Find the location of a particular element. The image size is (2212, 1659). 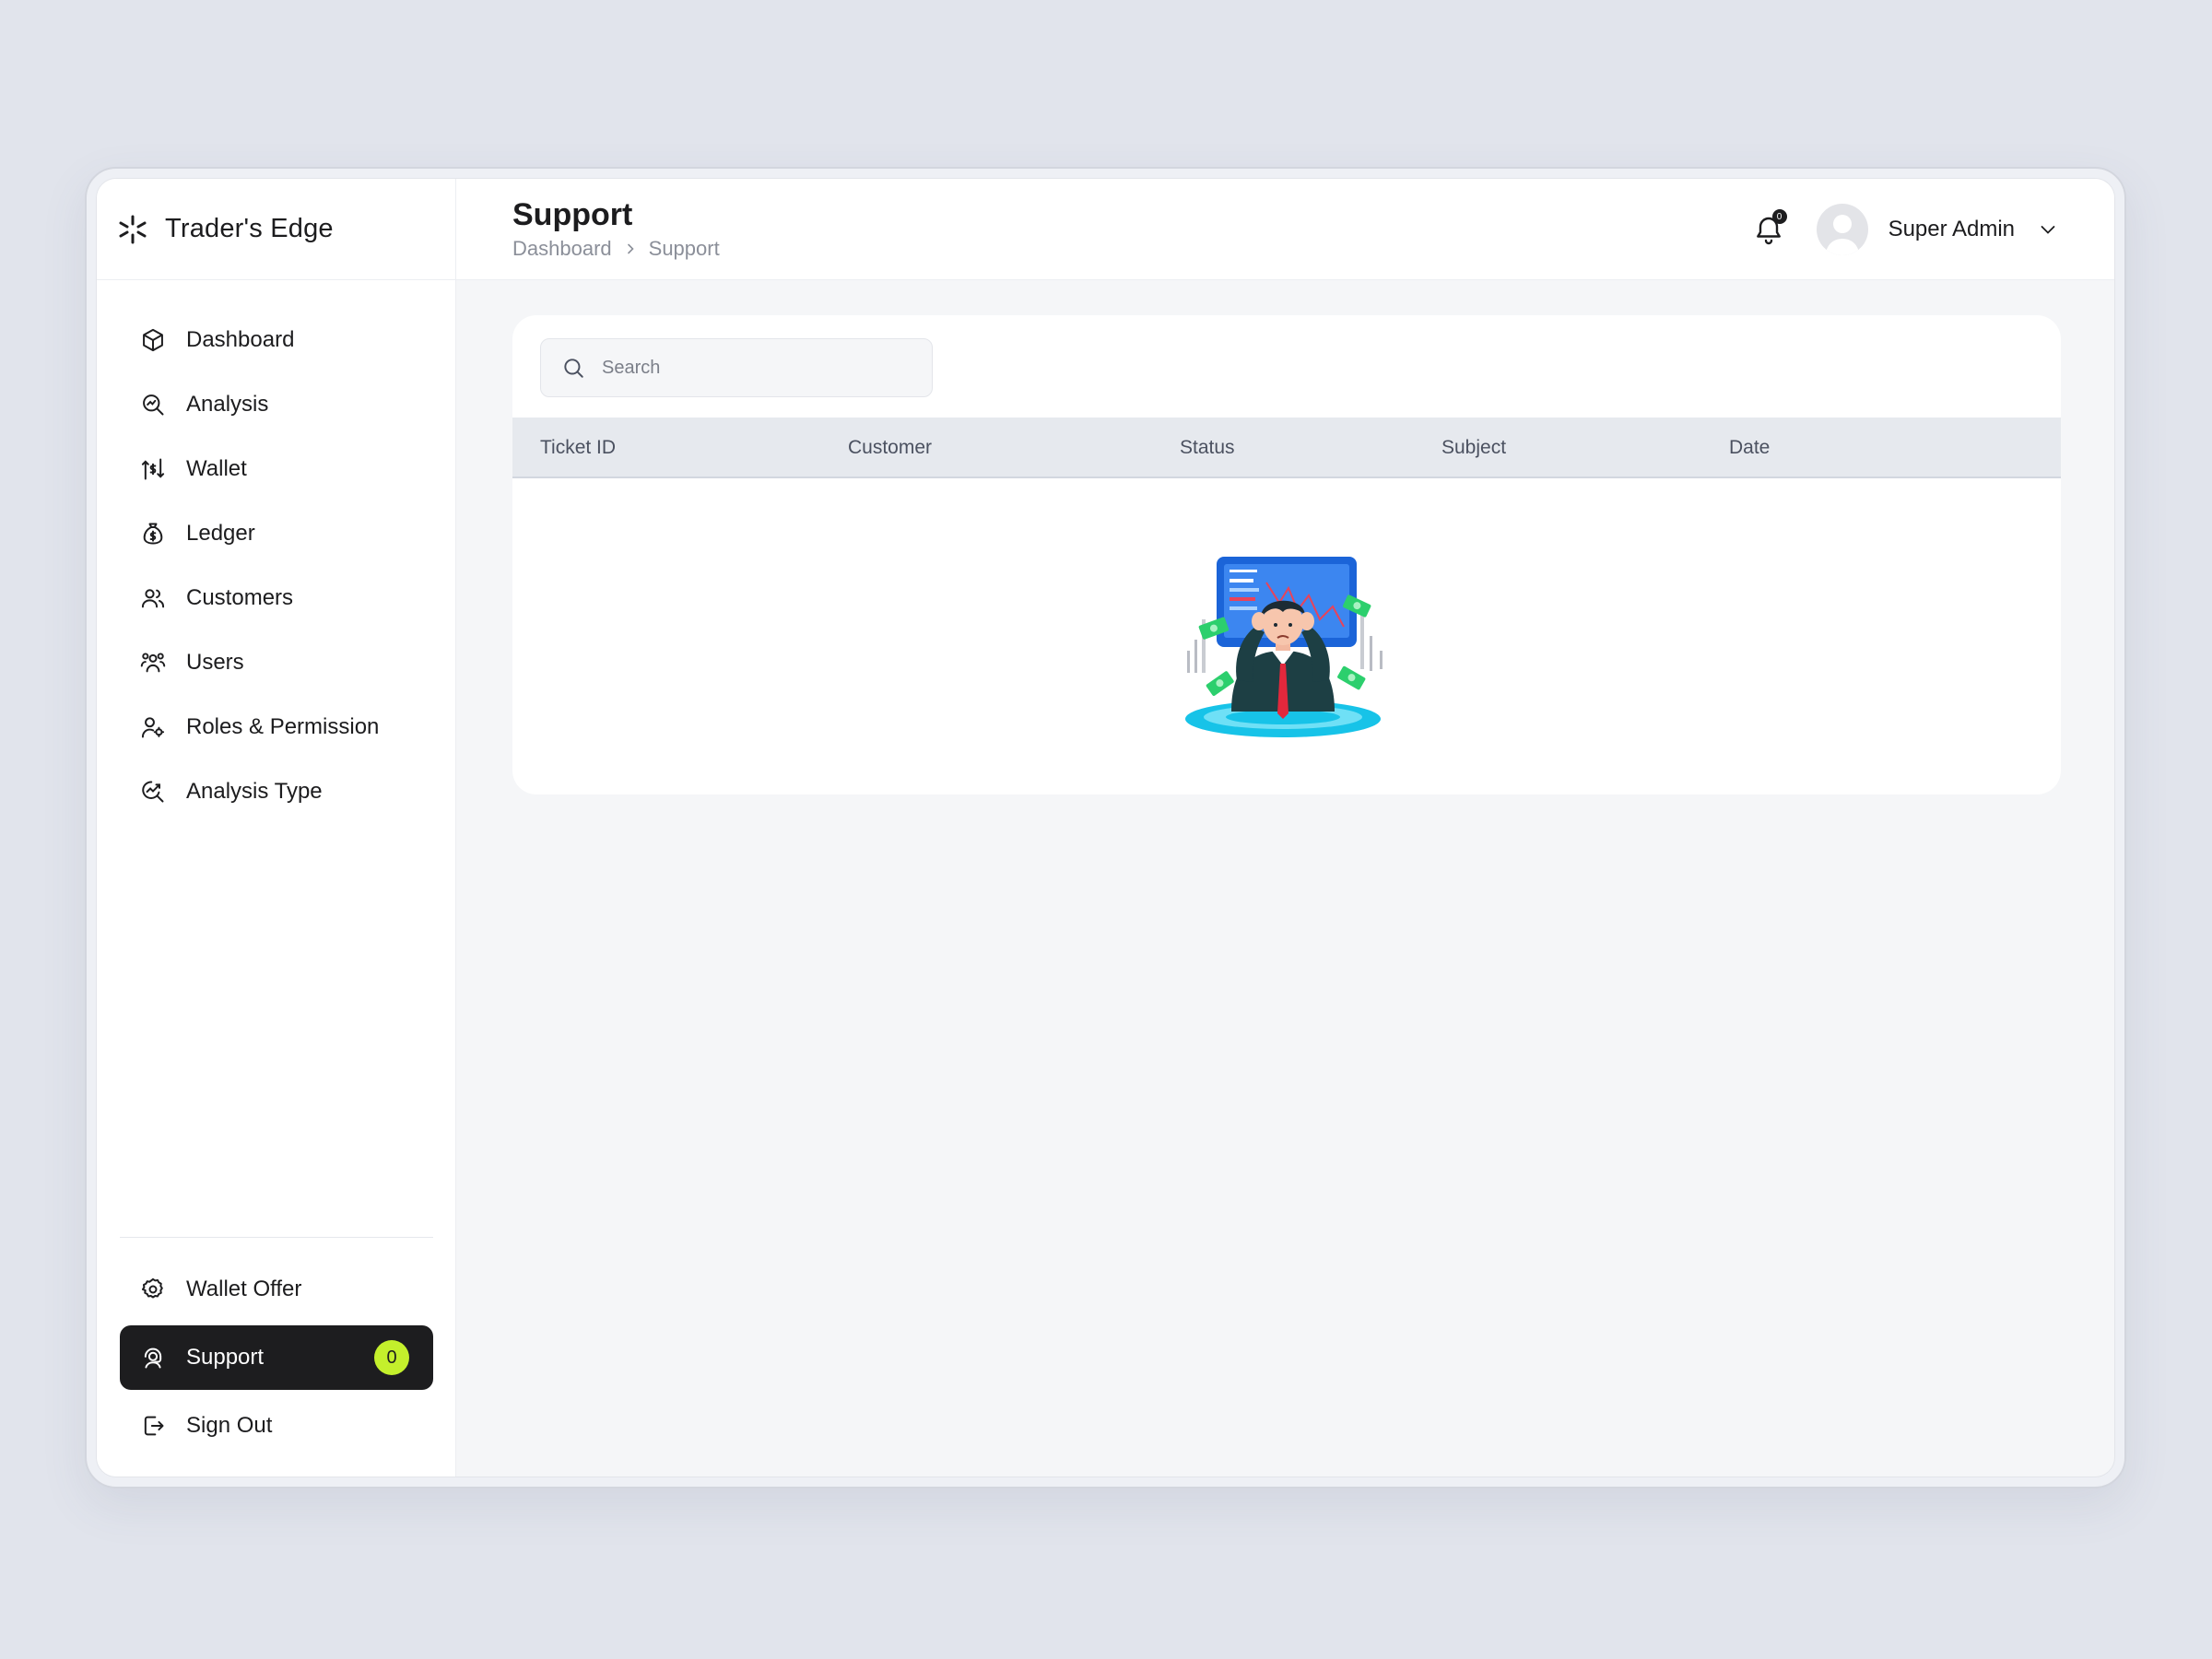

brand-name: Trader's Edge is located at coordinates (249, 228).